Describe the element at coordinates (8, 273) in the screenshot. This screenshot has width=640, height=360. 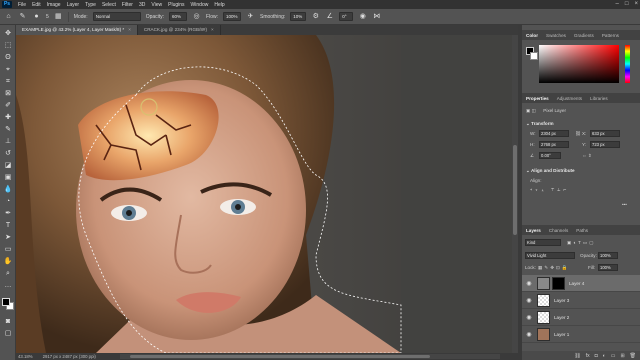
I see `zoom-tool-icon: ⌕` at that location.